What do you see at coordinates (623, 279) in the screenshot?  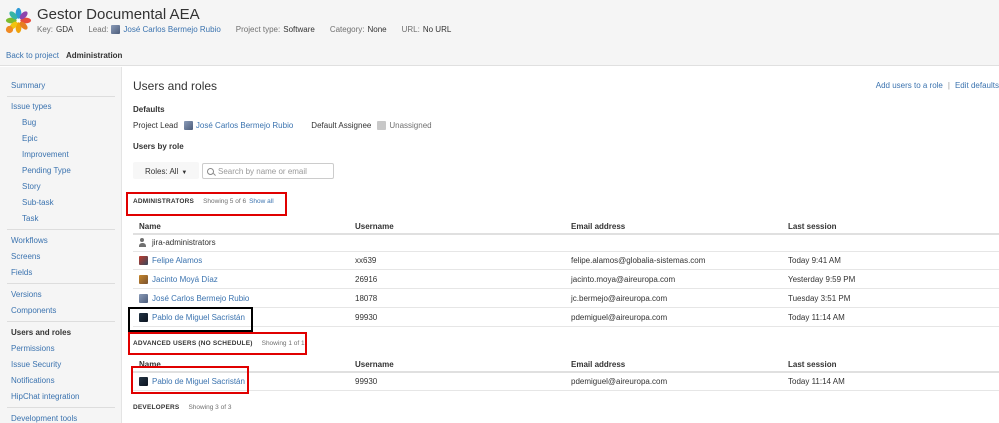 I see `email-cell: jacinto.moya@aireuropa.com` at bounding box center [623, 279].